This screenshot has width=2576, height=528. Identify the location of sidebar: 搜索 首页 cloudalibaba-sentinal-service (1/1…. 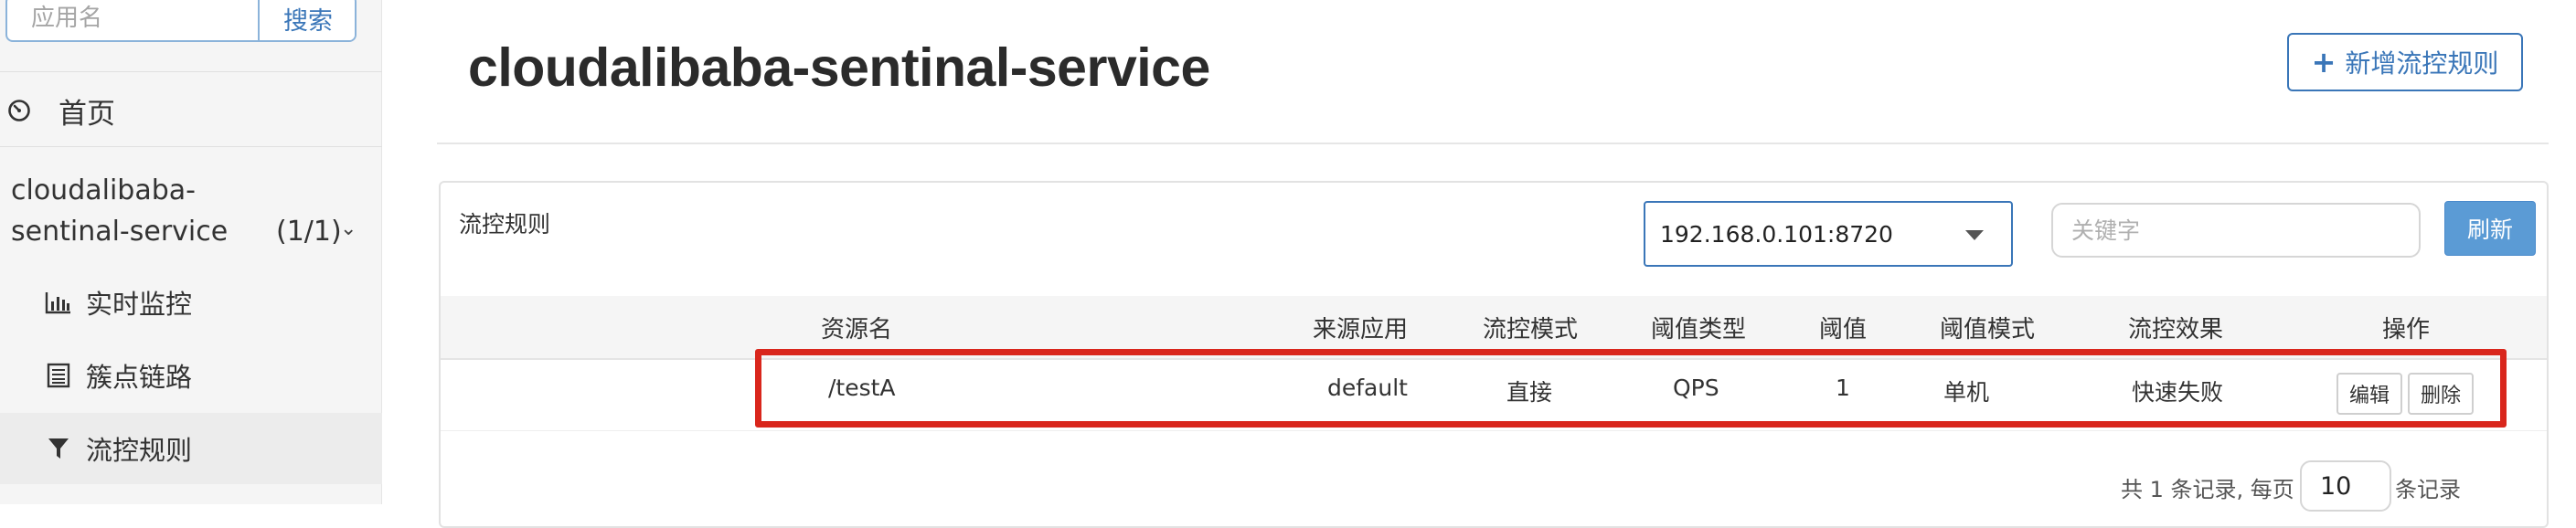
(191, 252).